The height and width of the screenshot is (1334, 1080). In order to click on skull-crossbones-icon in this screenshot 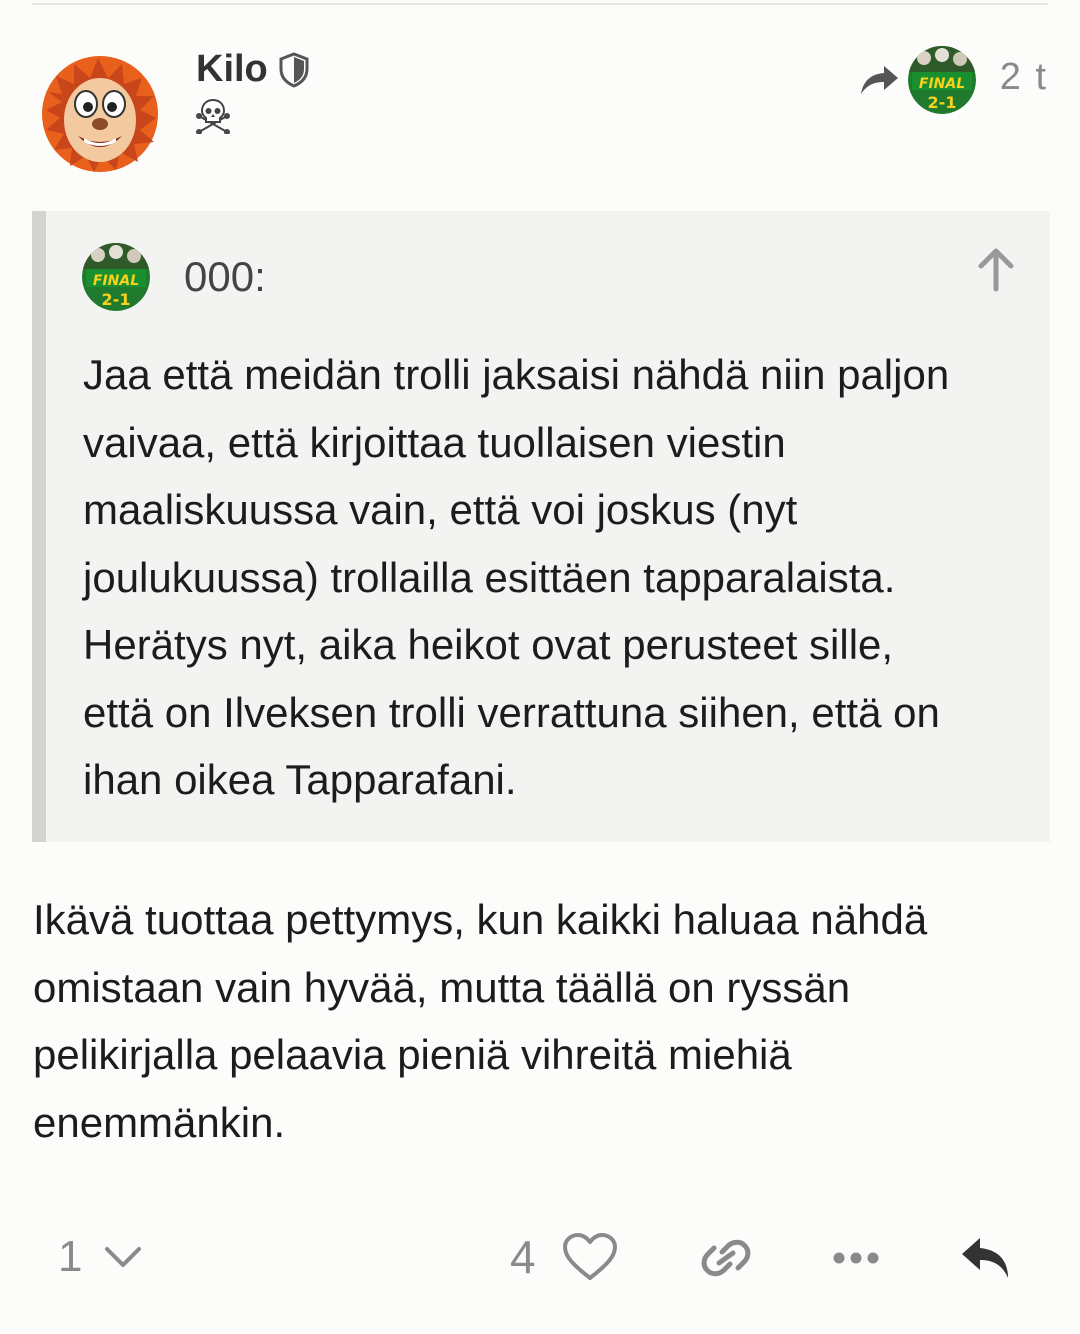, I will do `click(213, 116)`.